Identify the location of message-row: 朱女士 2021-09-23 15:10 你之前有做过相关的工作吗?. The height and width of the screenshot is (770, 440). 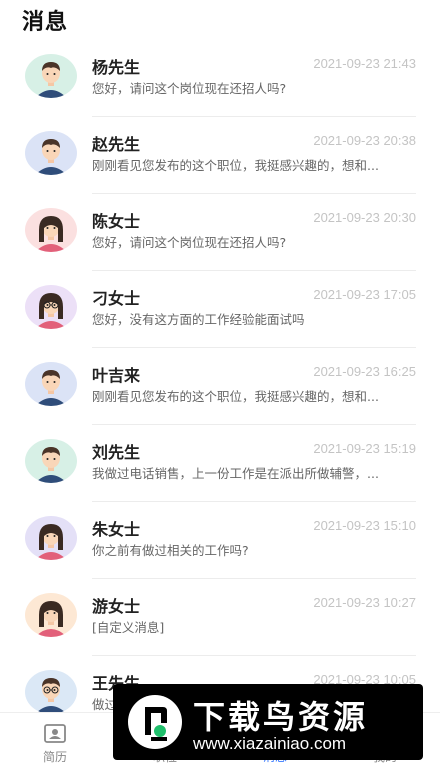
(220, 540).